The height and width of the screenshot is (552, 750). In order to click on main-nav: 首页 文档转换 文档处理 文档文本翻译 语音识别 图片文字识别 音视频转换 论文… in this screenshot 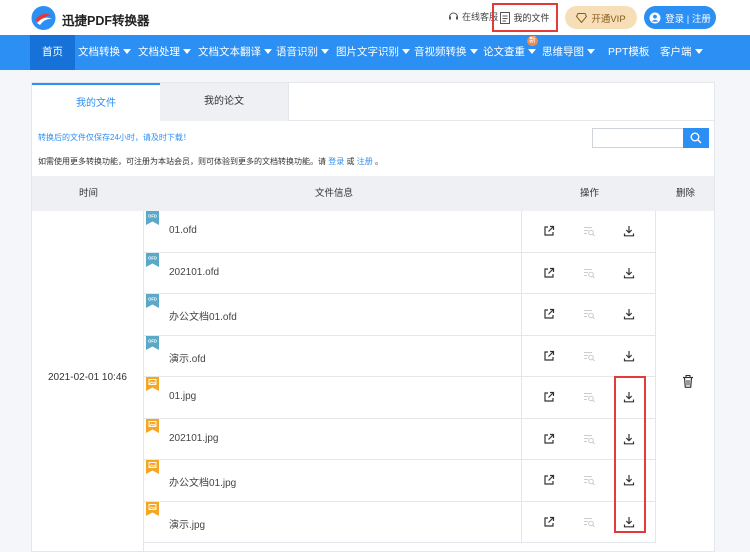, I will do `click(375, 52)`.